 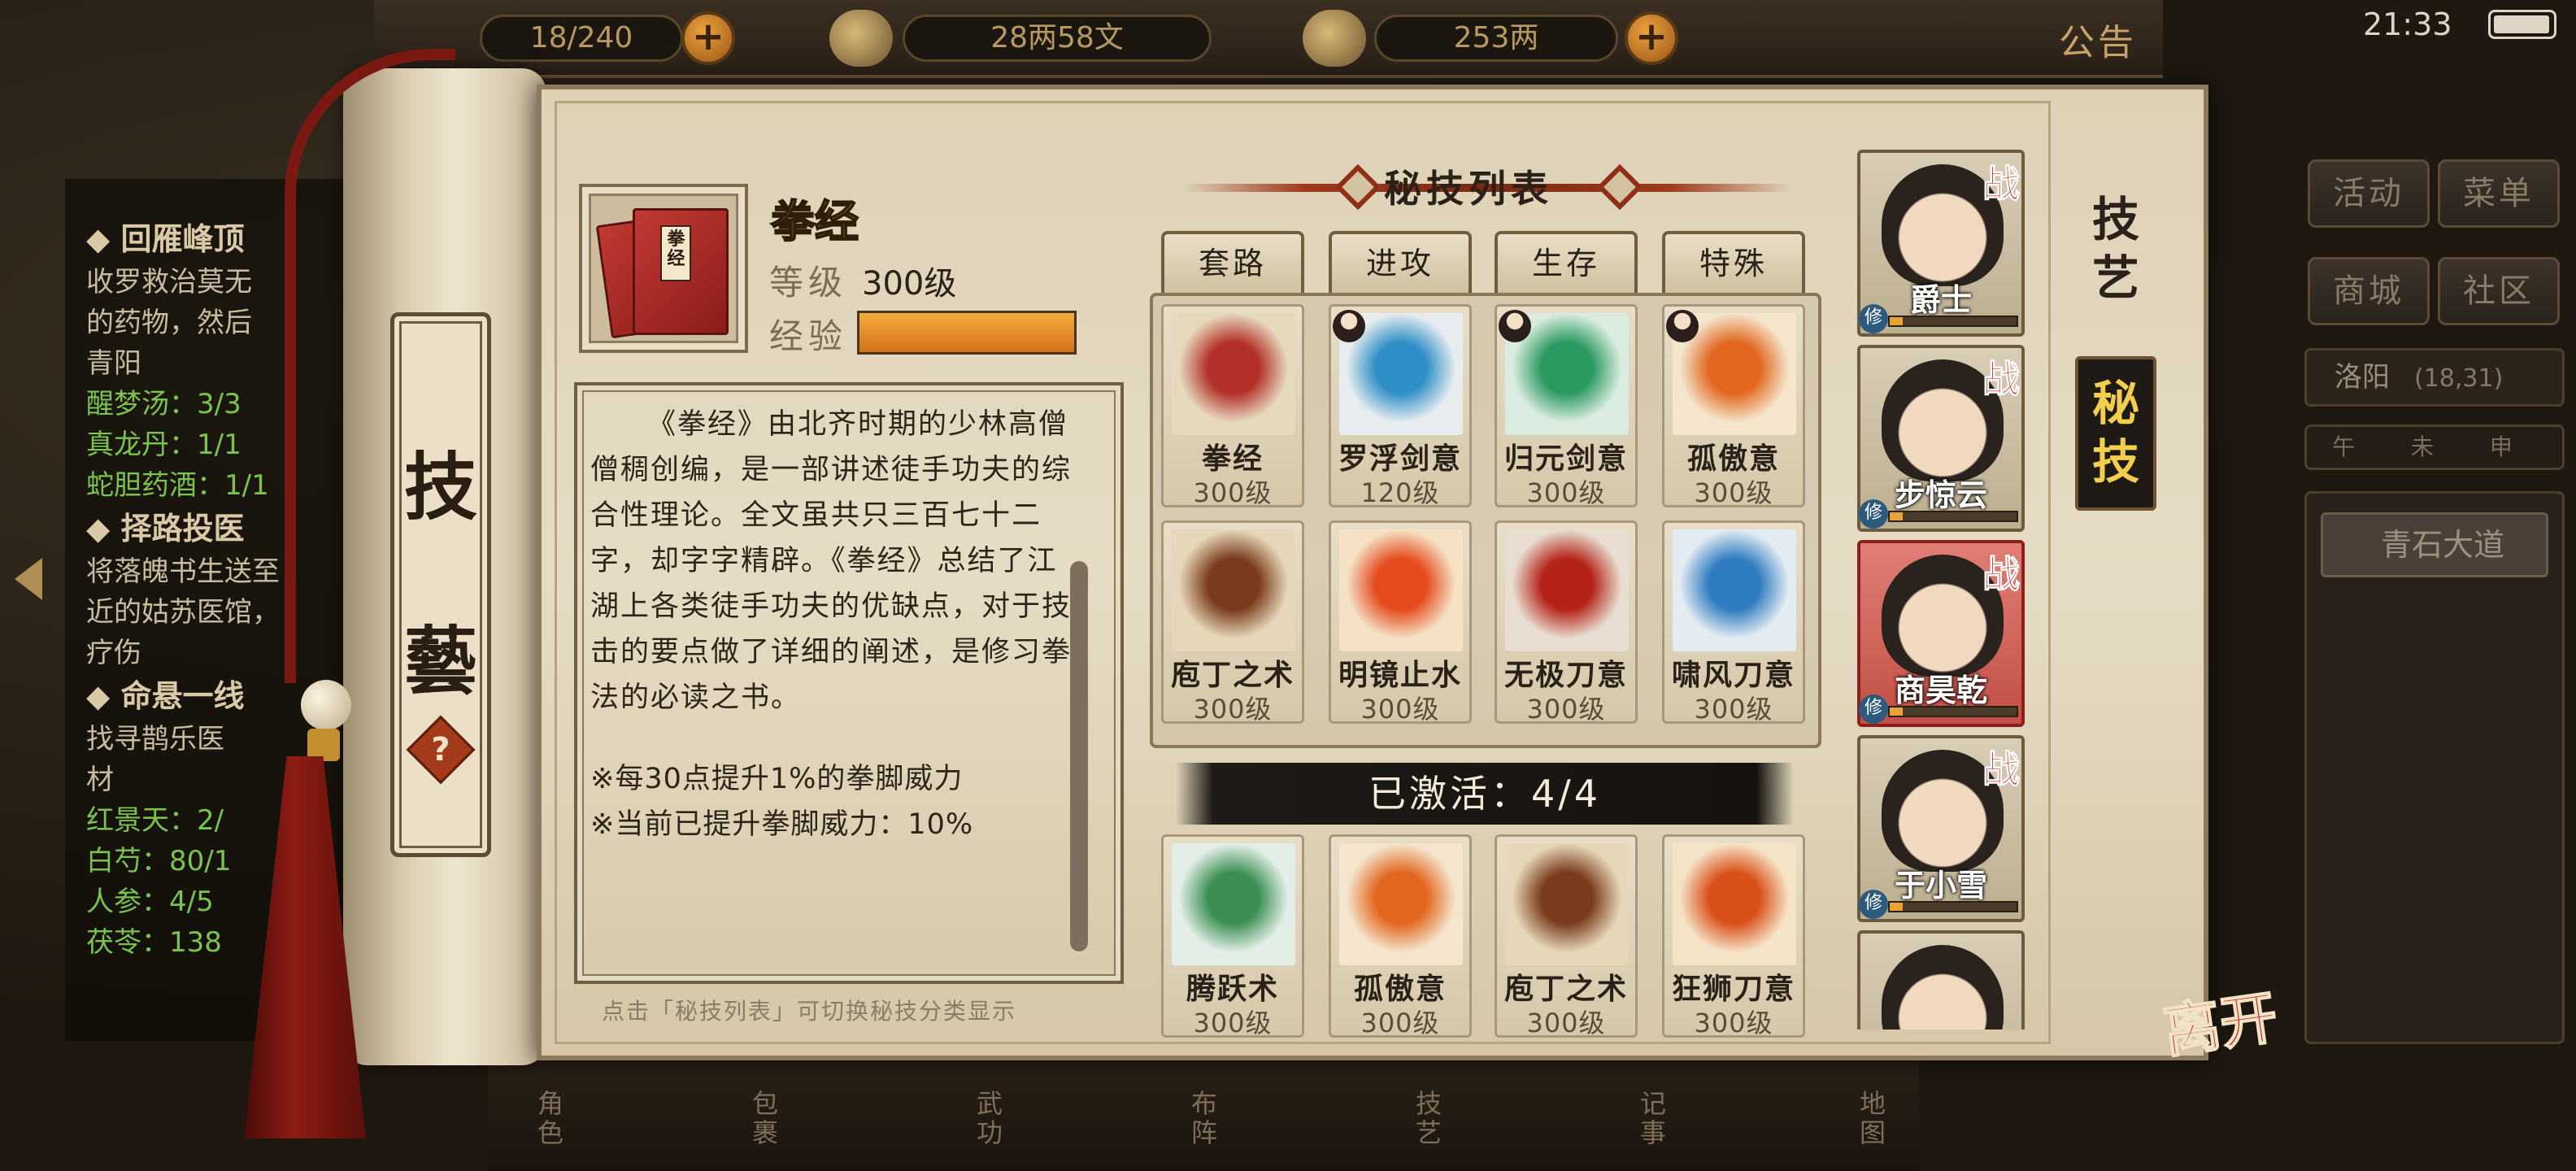 What do you see at coordinates (2098, 39) in the screenshot?
I see `announcement-button: 公告` at bounding box center [2098, 39].